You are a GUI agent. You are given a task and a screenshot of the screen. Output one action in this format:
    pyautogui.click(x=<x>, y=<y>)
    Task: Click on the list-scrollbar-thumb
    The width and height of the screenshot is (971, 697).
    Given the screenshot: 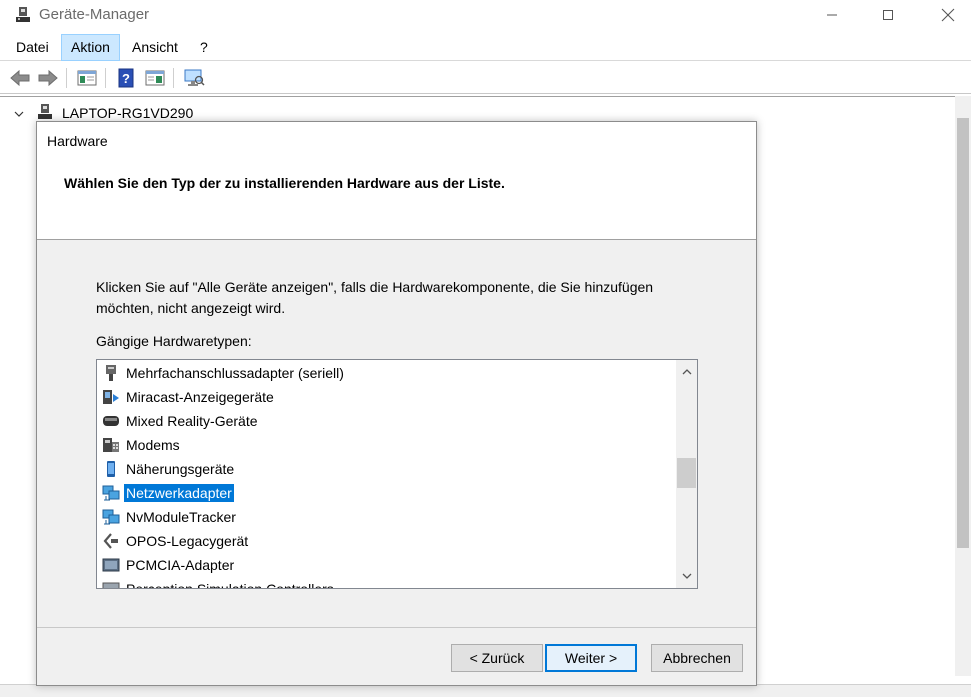 What is the action you would take?
    pyautogui.click(x=686, y=473)
    